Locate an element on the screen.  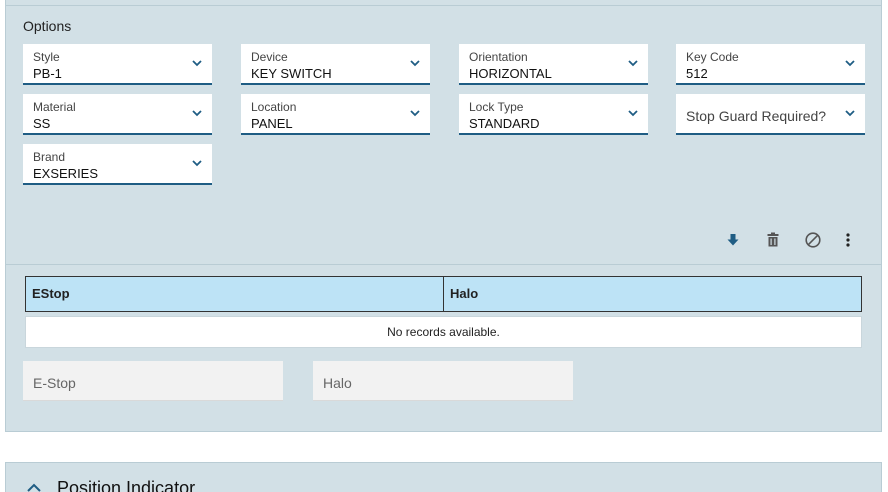
estop-field-placeholder: E-Stop is located at coordinates (54, 383).